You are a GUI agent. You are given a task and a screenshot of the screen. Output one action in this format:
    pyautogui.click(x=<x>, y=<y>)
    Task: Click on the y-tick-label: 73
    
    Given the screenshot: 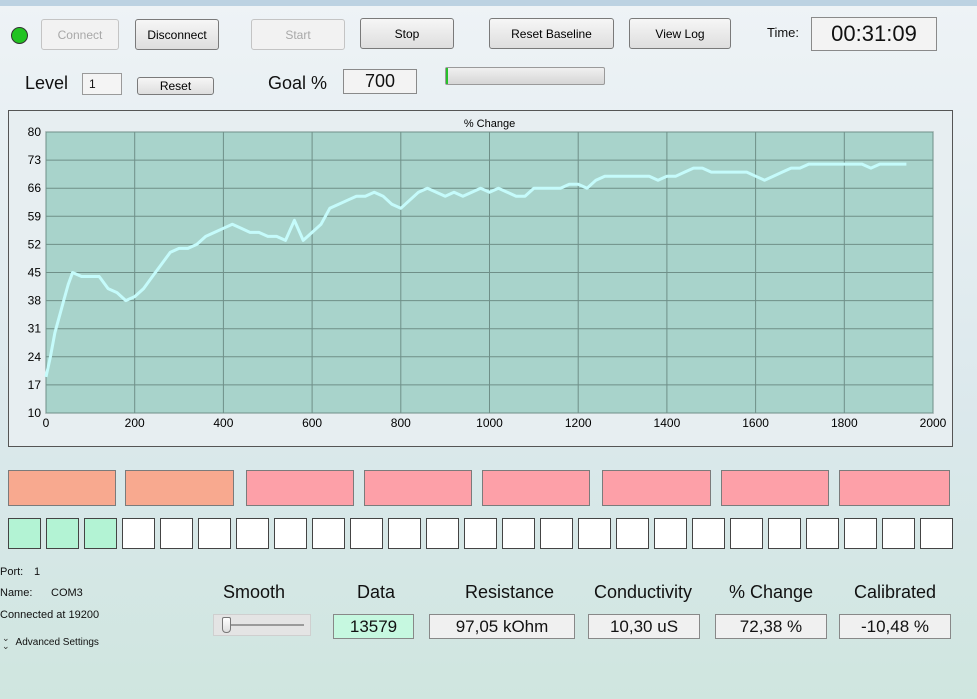 What is the action you would take?
    pyautogui.click(x=35, y=160)
    